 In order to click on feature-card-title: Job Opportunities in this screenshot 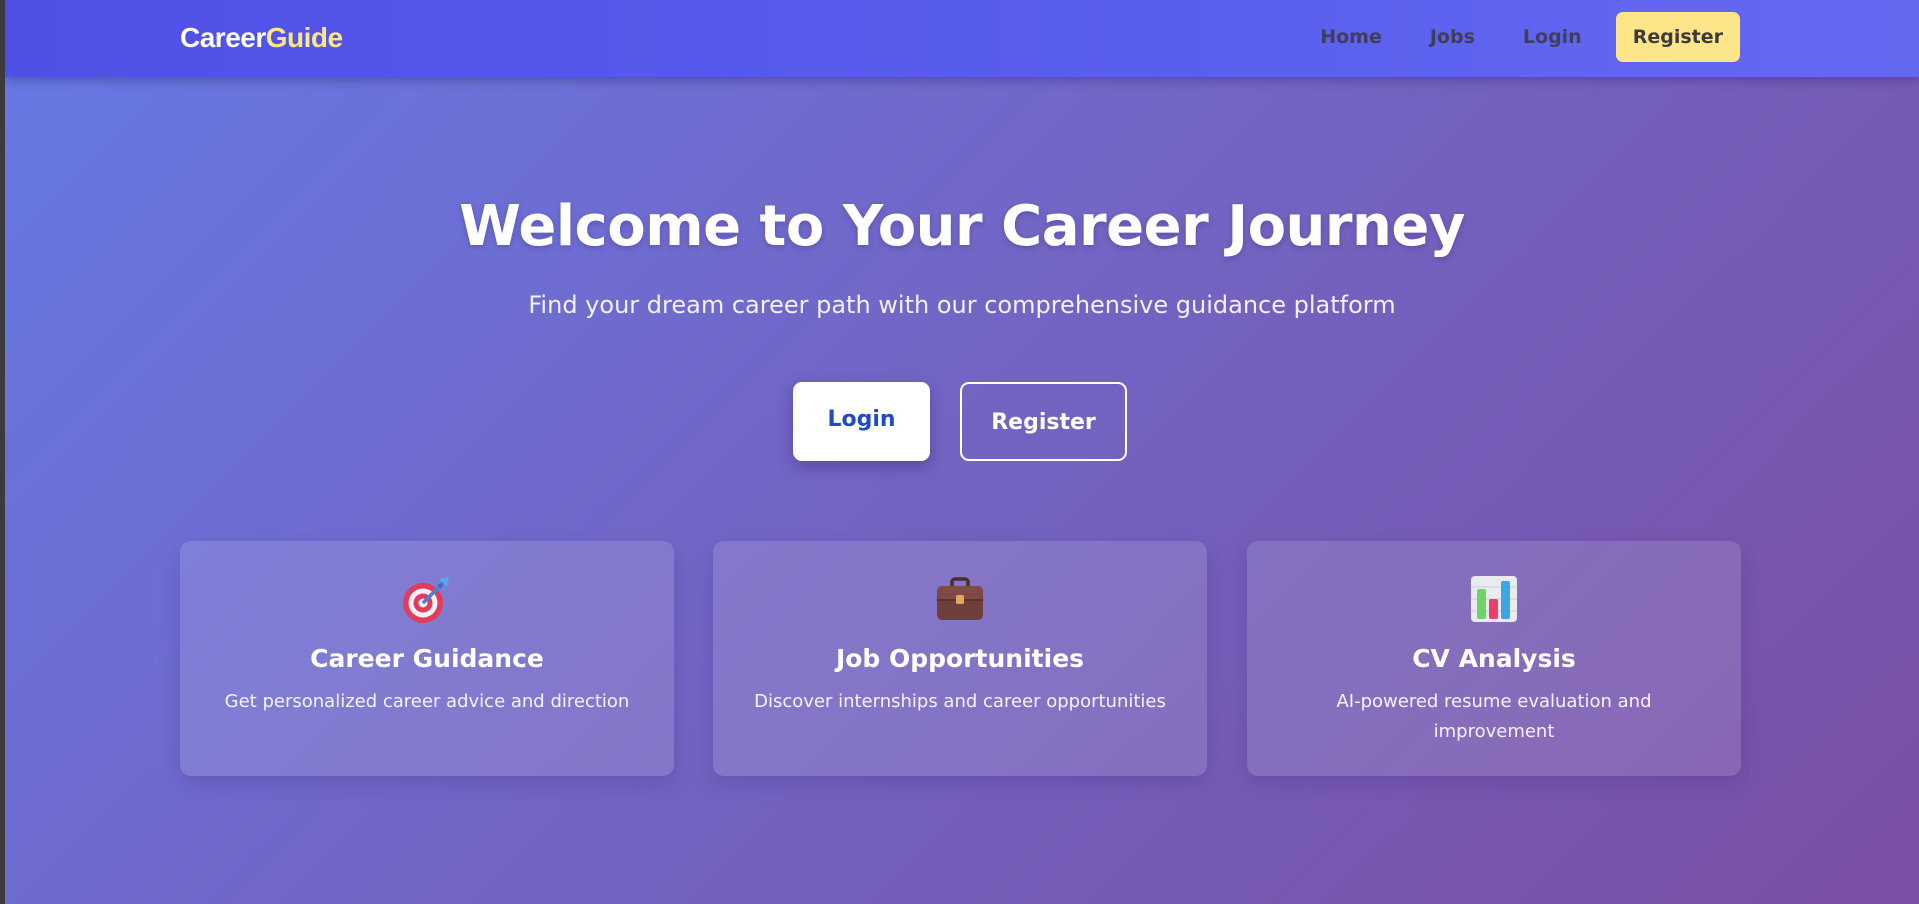, I will do `click(960, 658)`.